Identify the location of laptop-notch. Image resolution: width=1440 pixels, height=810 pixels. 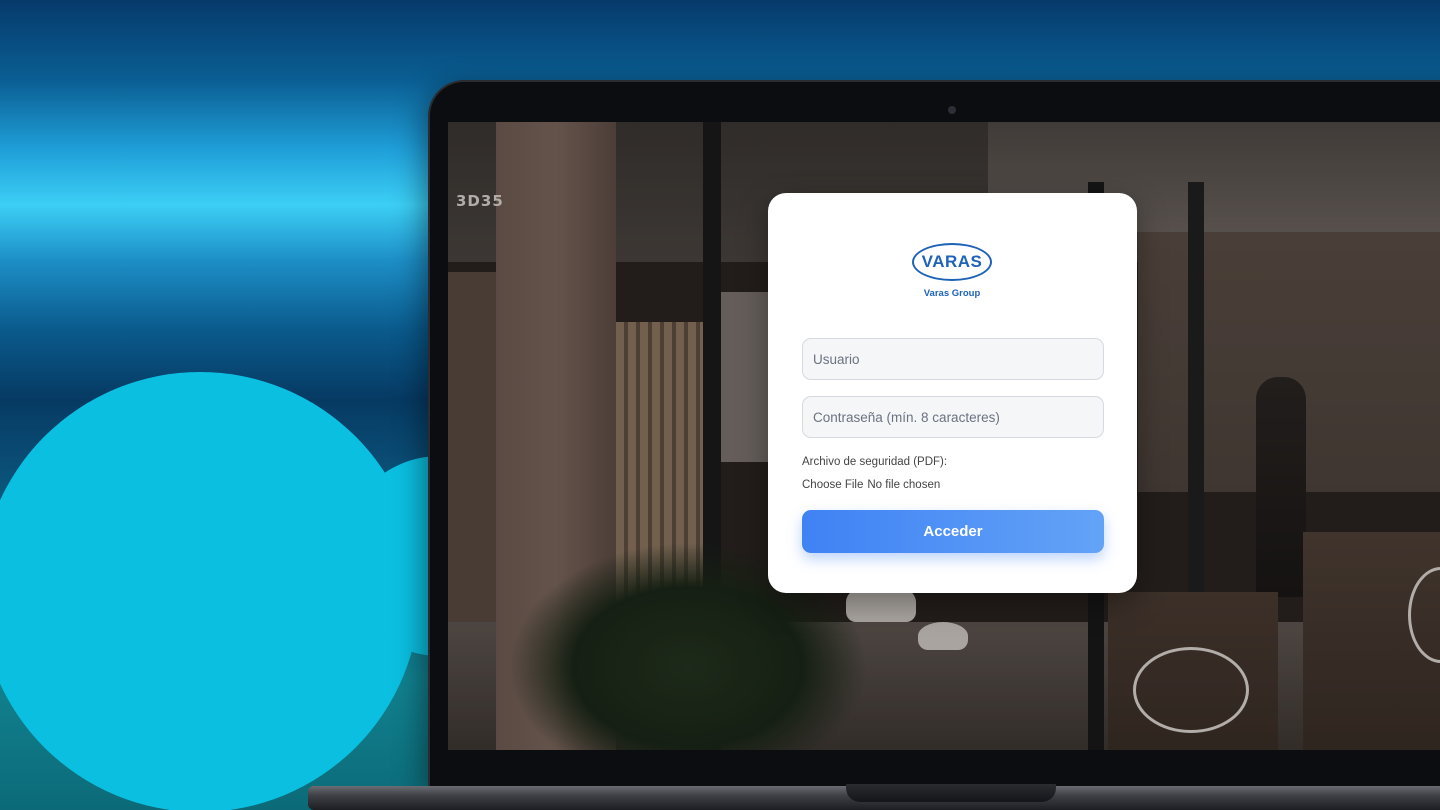
(951, 793).